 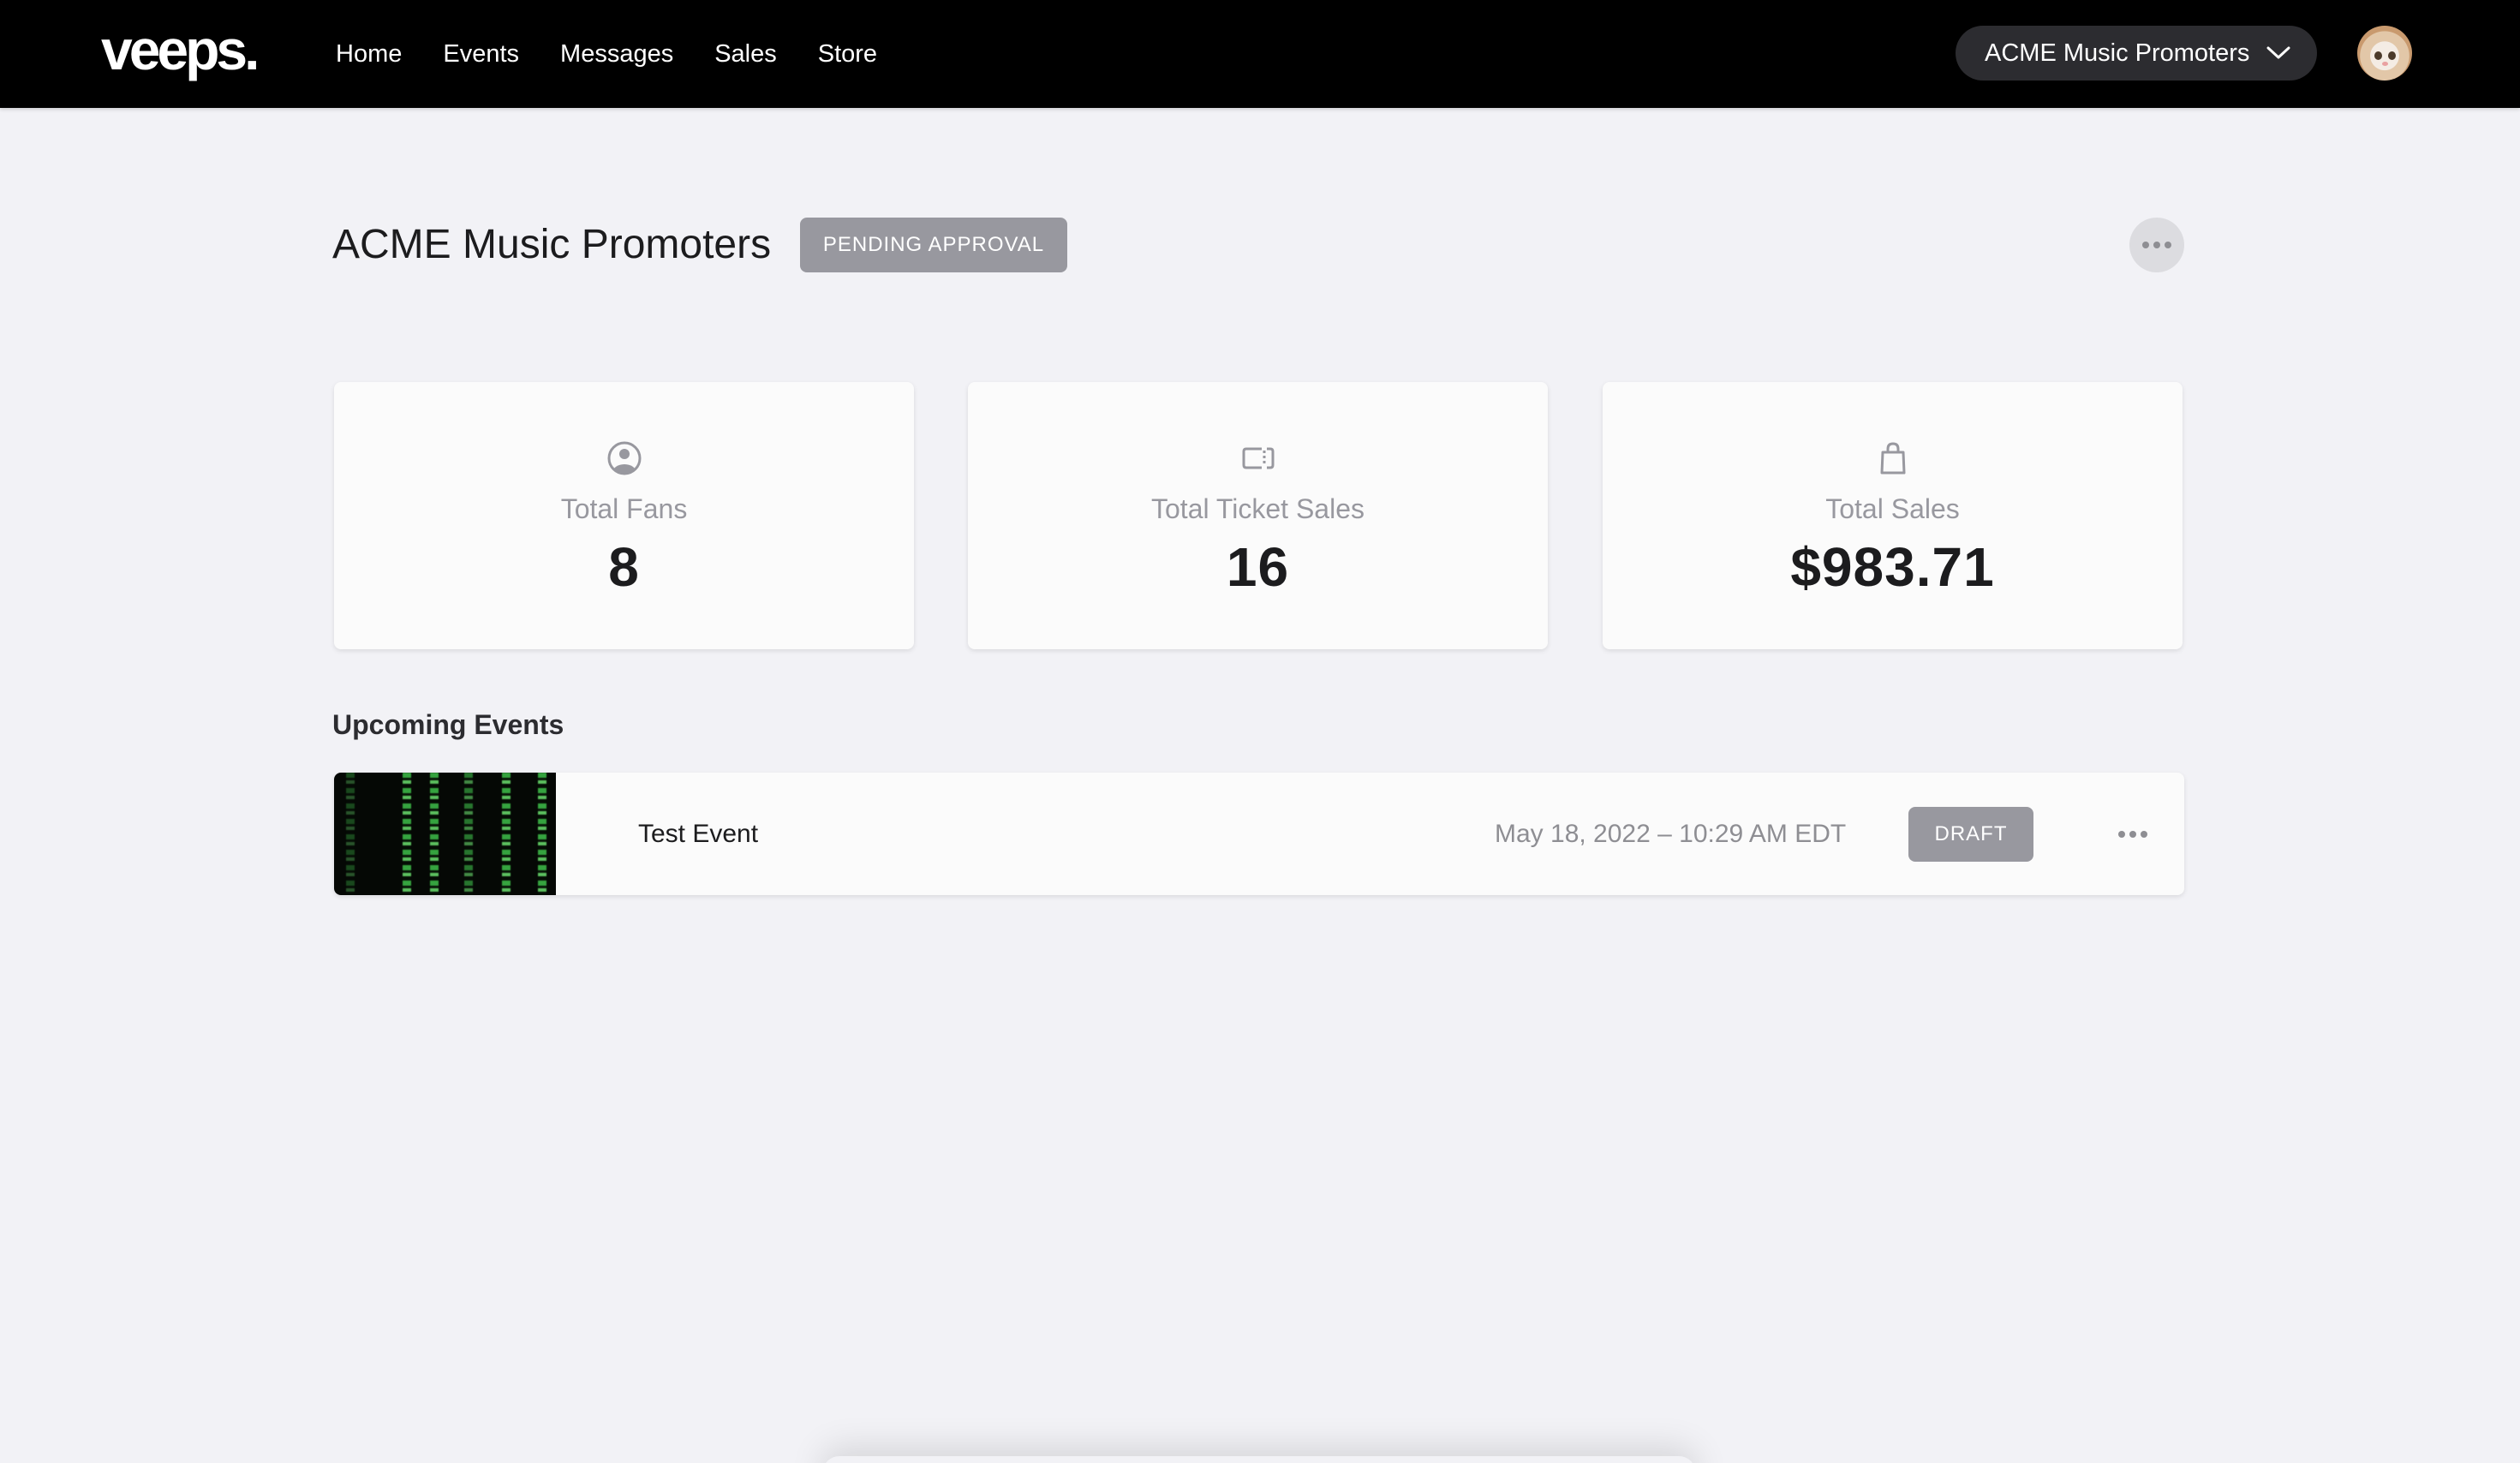 What do you see at coordinates (552, 245) in the screenshot?
I see `page-title: ACME Music Promoters` at bounding box center [552, 245].